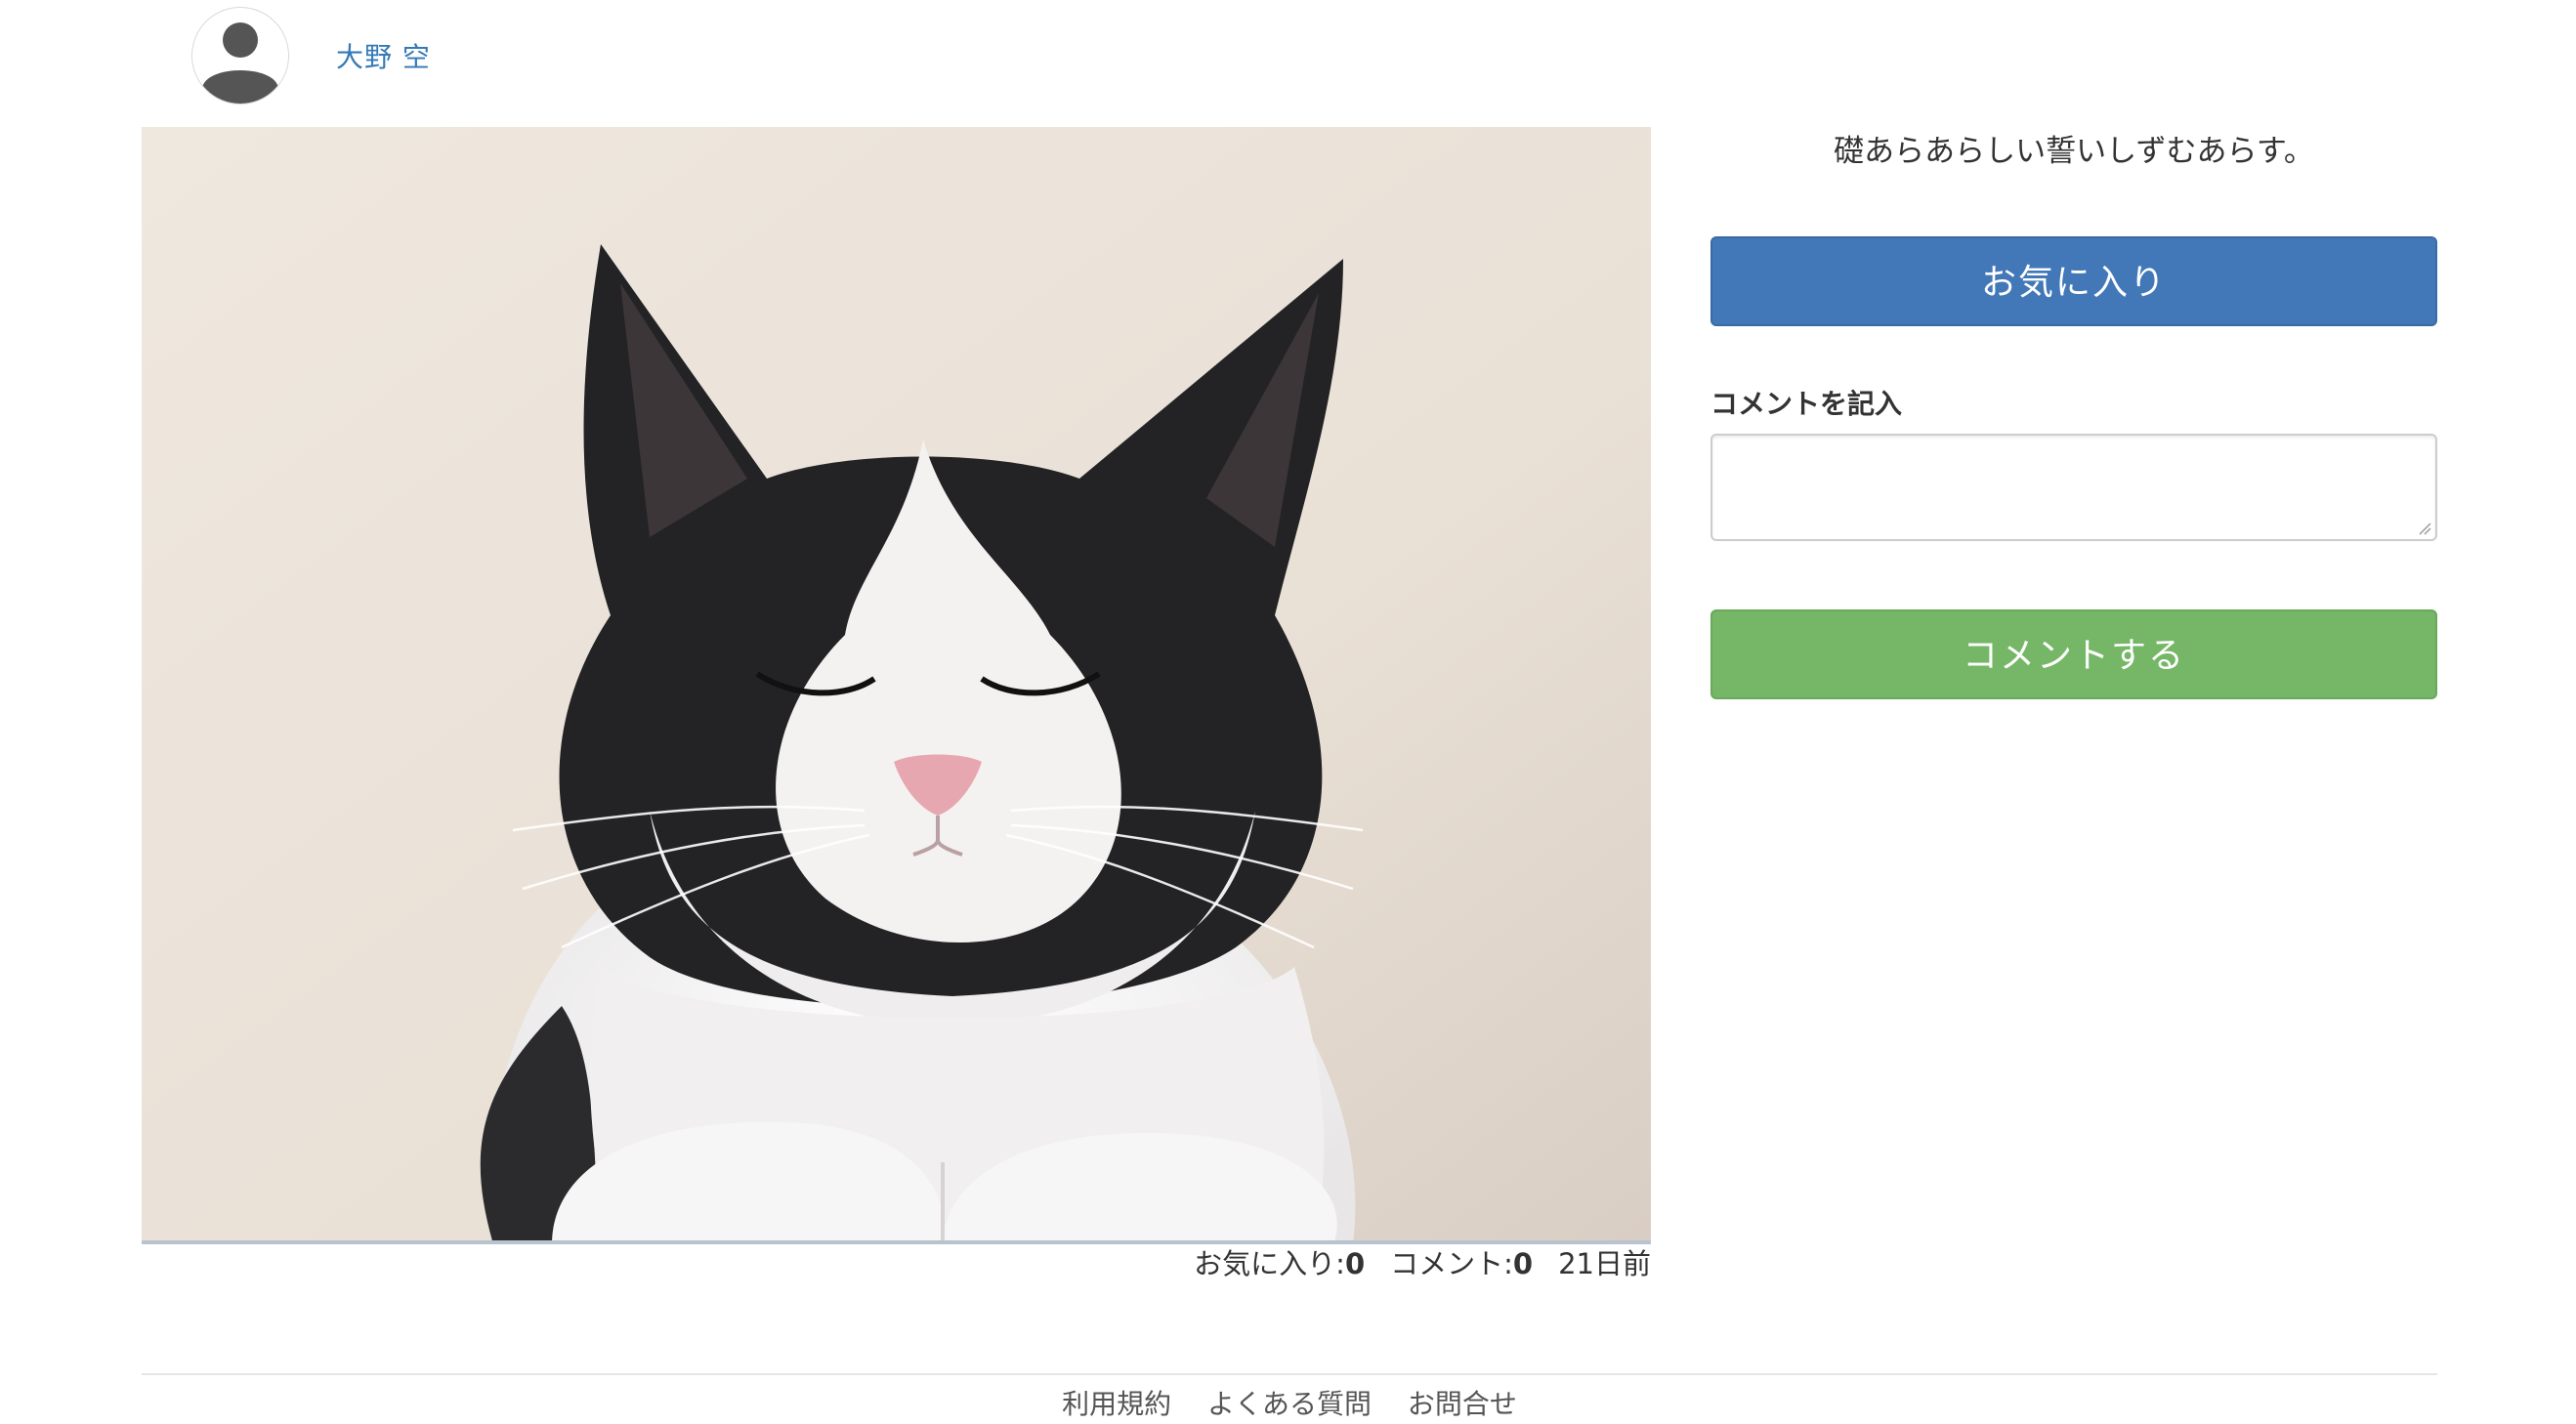 Image resolution: width=2576 pixels, height=1424 pixels. I want to click on footer-link-faq: よくある質問, so click(1289, 1404).